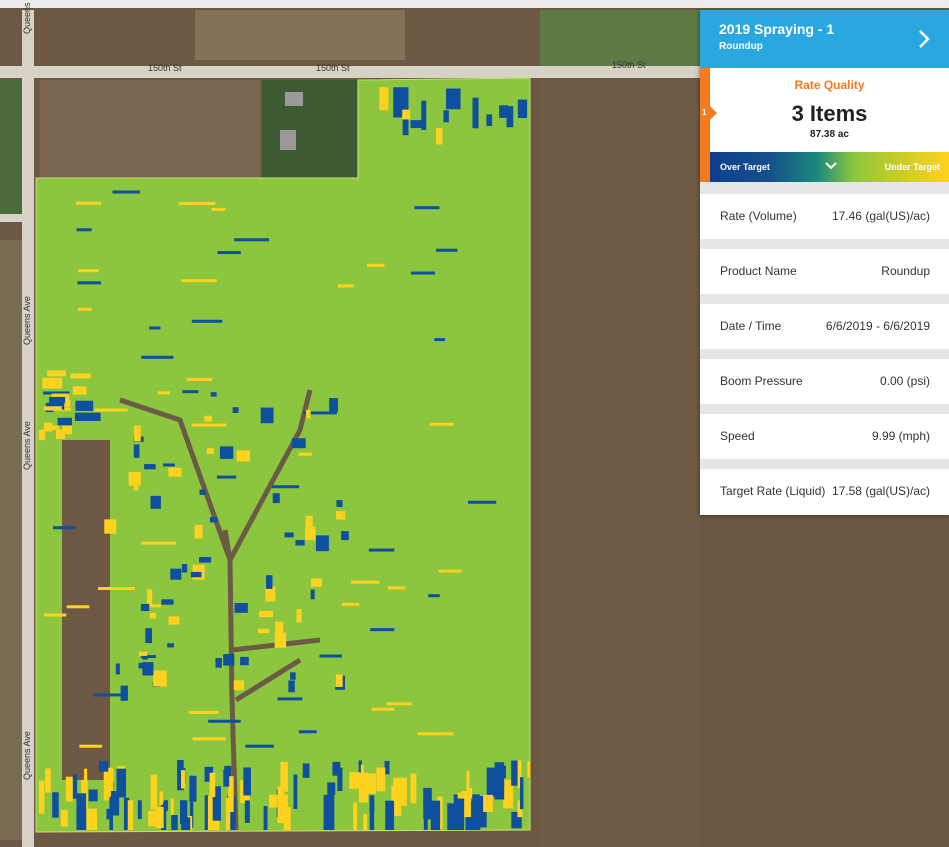  I want to click on attribute-row: Boom Pressure 0.00 (psi), so click(824, 386).